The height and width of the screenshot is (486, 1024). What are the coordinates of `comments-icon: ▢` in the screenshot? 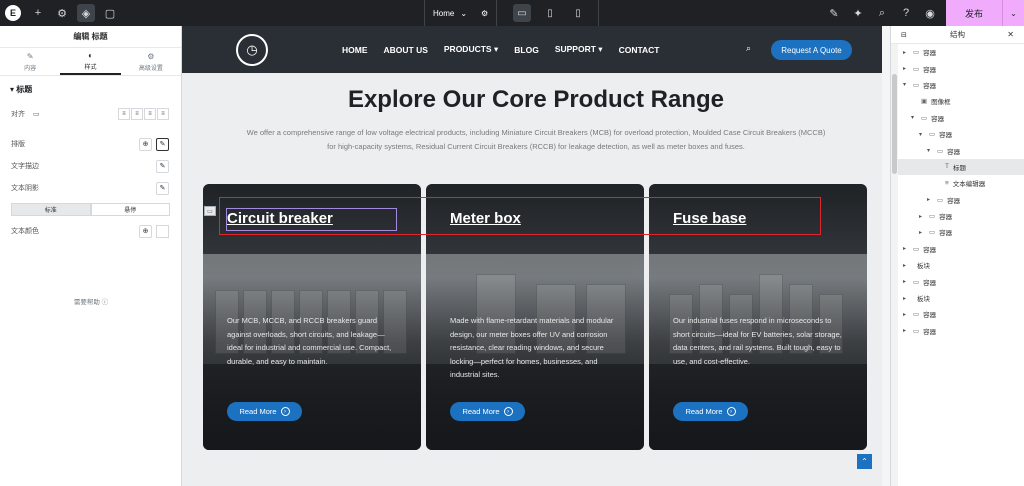 It's located at (110, 13).